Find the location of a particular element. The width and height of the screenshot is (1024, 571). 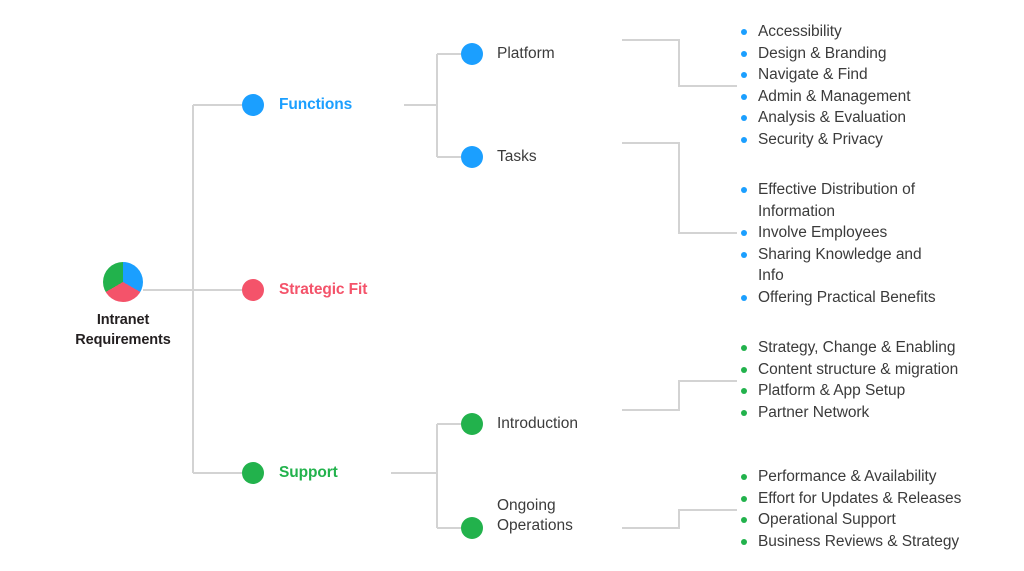

strategic-fit-label: Strategic Fit is located at coordinates (323, 289).